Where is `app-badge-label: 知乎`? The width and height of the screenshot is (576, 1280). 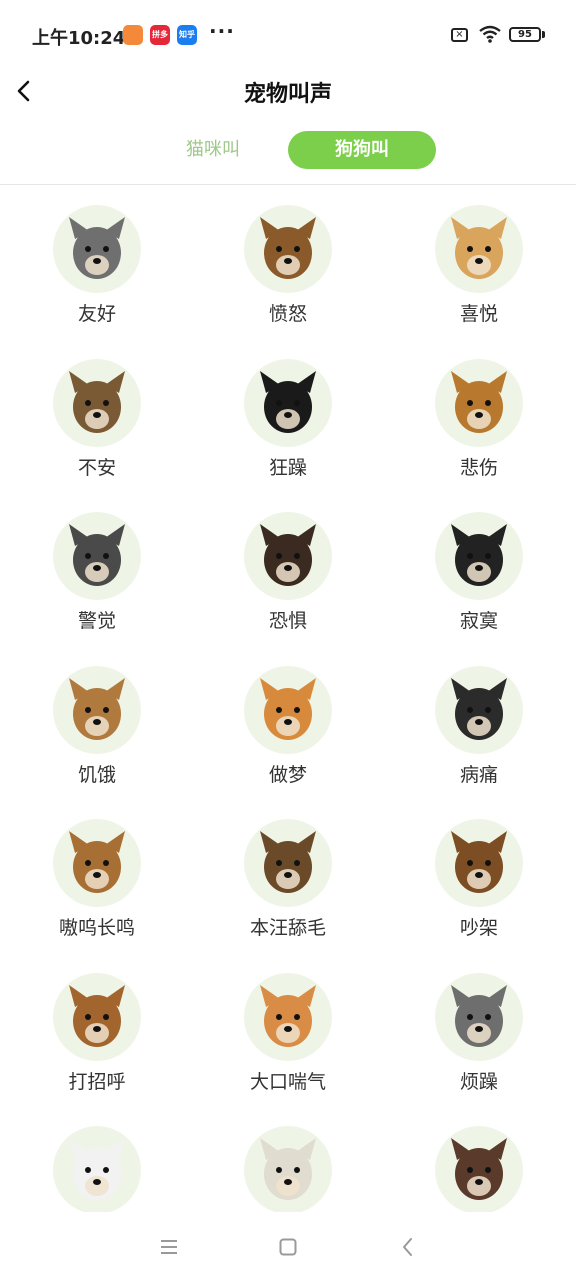 app-badge-label: 知乎 is located at coordinates (187, 34).